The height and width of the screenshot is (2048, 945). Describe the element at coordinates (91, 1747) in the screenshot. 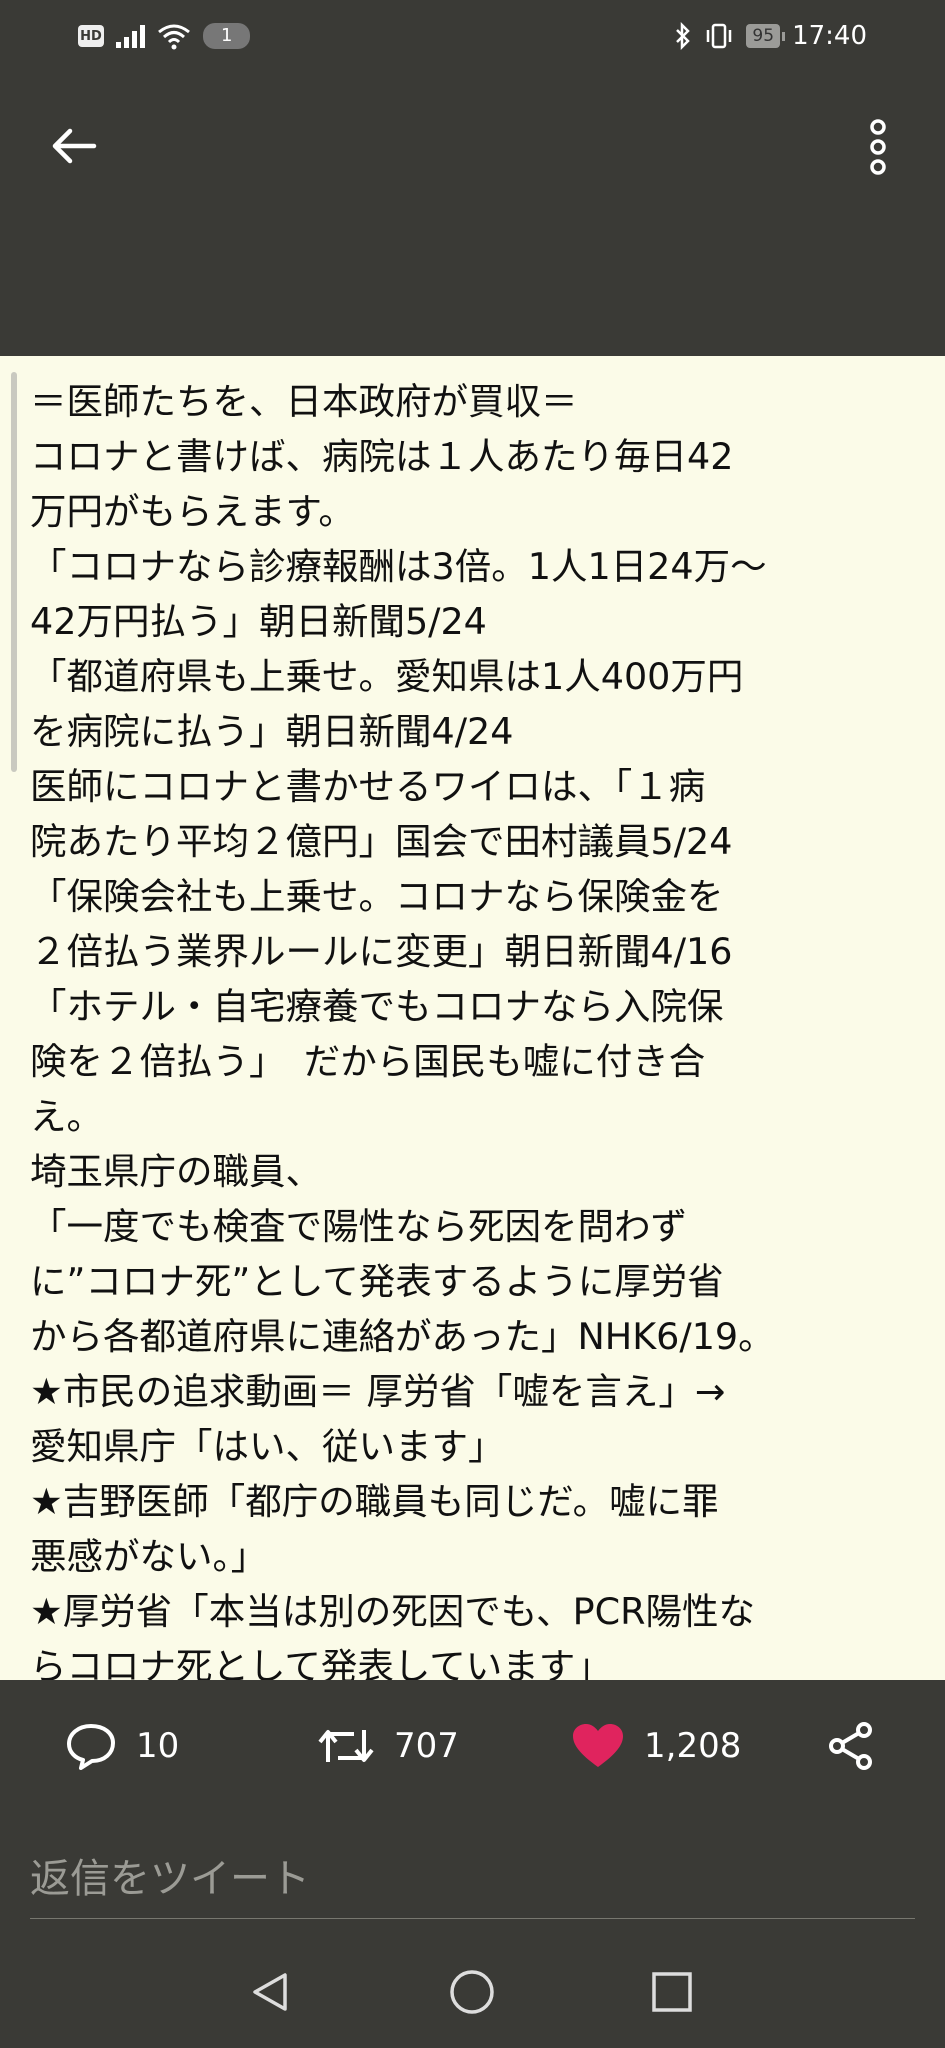

I see `comment-icon` at that location.